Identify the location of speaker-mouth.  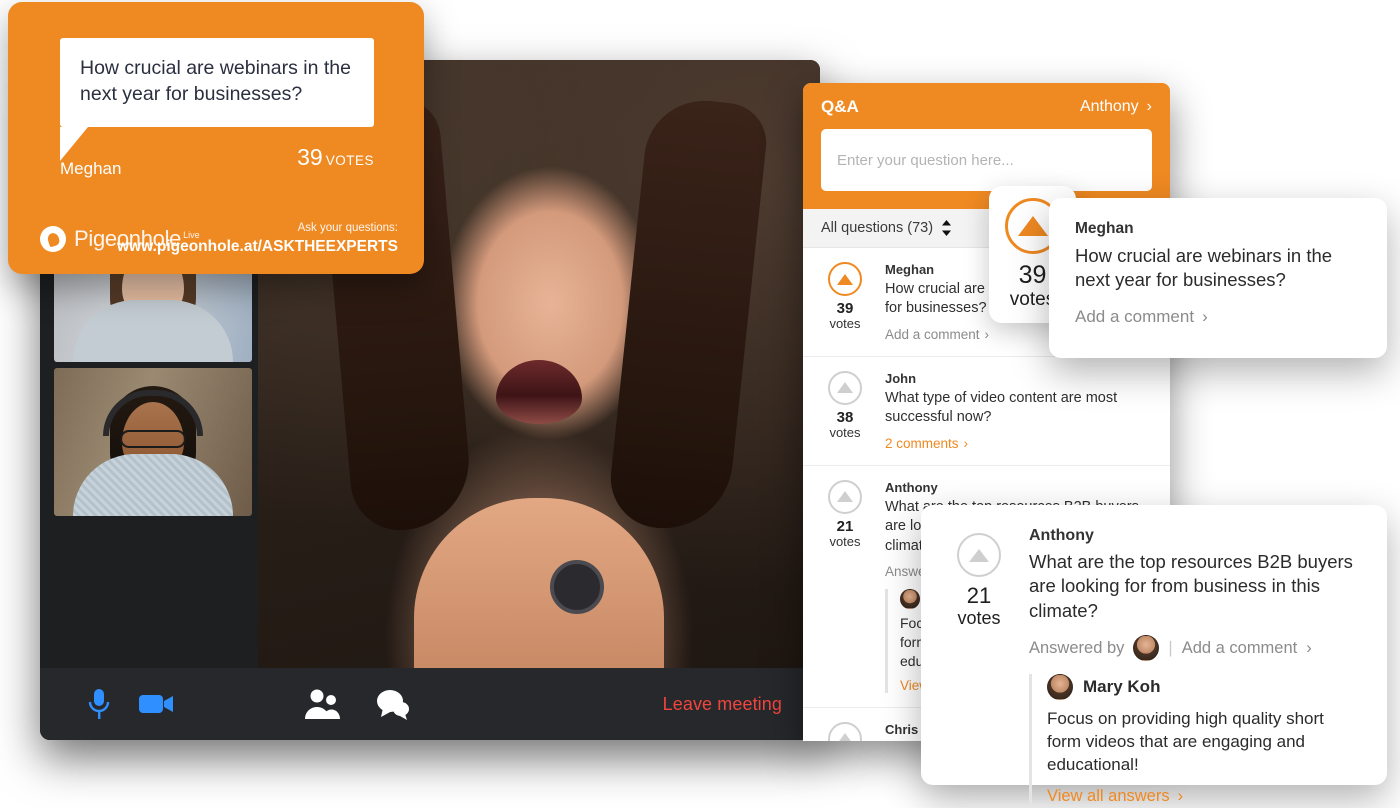
(539, 392).